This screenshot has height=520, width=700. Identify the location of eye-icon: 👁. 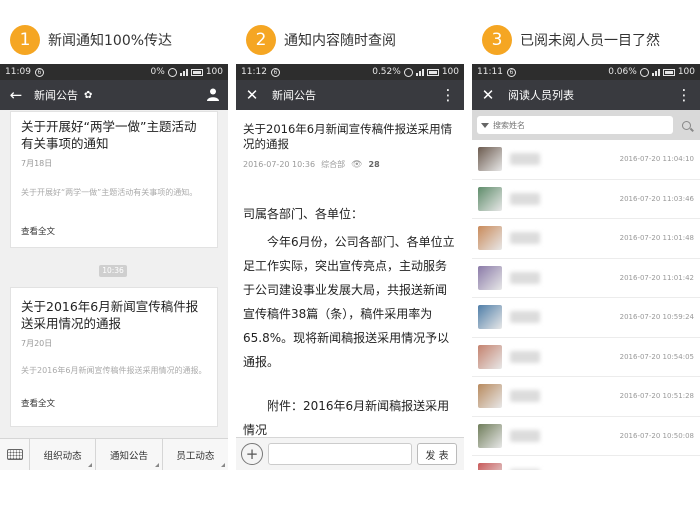
(357, 164).